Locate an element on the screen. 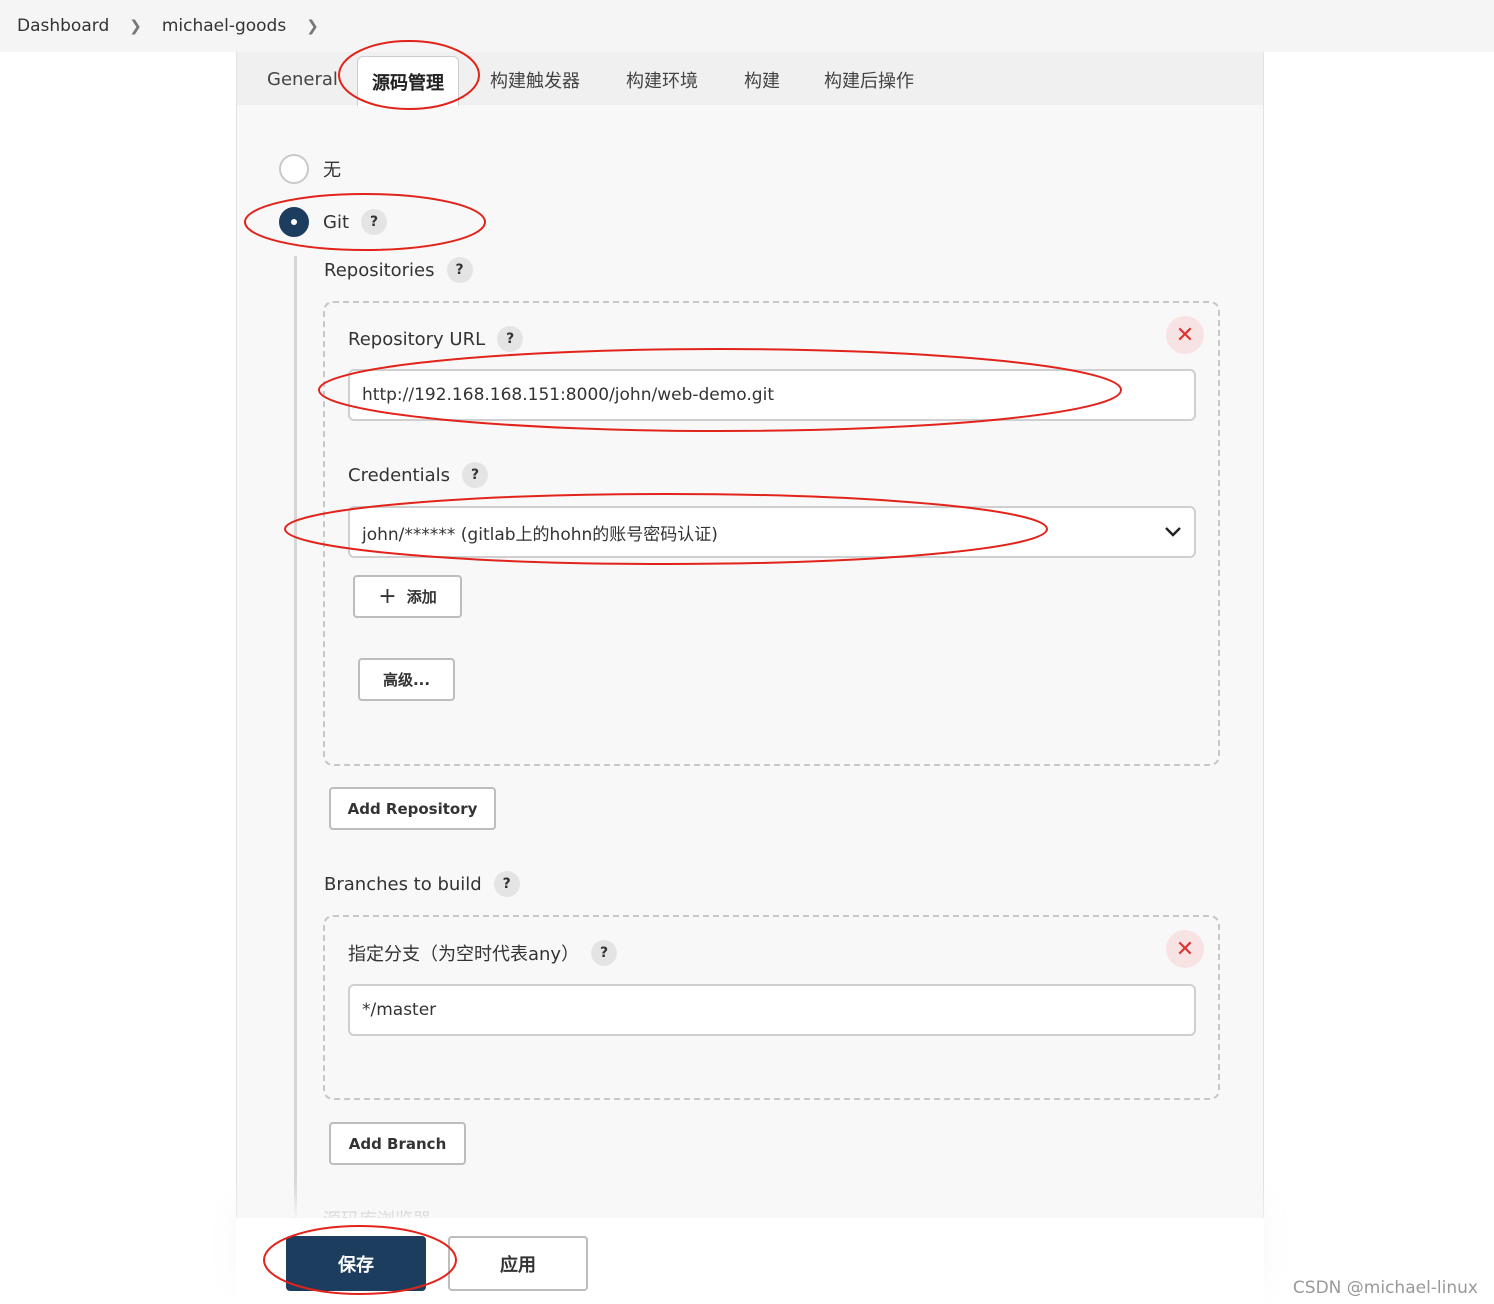 The image size is (1494, 1304). scm-git-label: Git is located at coordinates (336, 222).